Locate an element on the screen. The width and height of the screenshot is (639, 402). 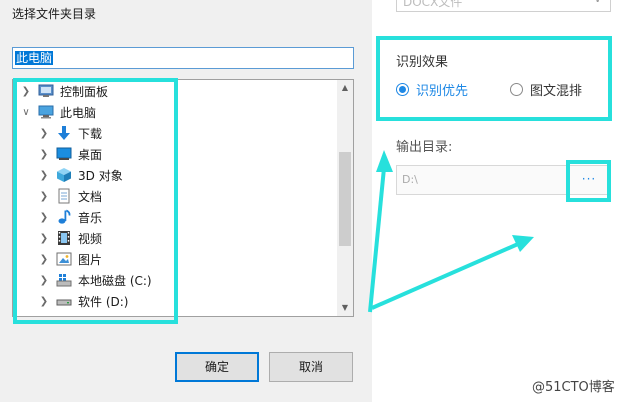
watermark: @51CTO博客 is located at coordinates (573, 387).